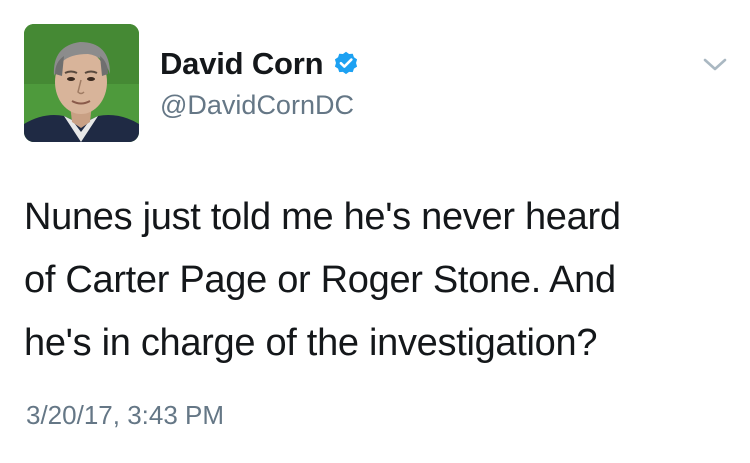  I want to click on author-display-name: David Corn, so click(260, 64).